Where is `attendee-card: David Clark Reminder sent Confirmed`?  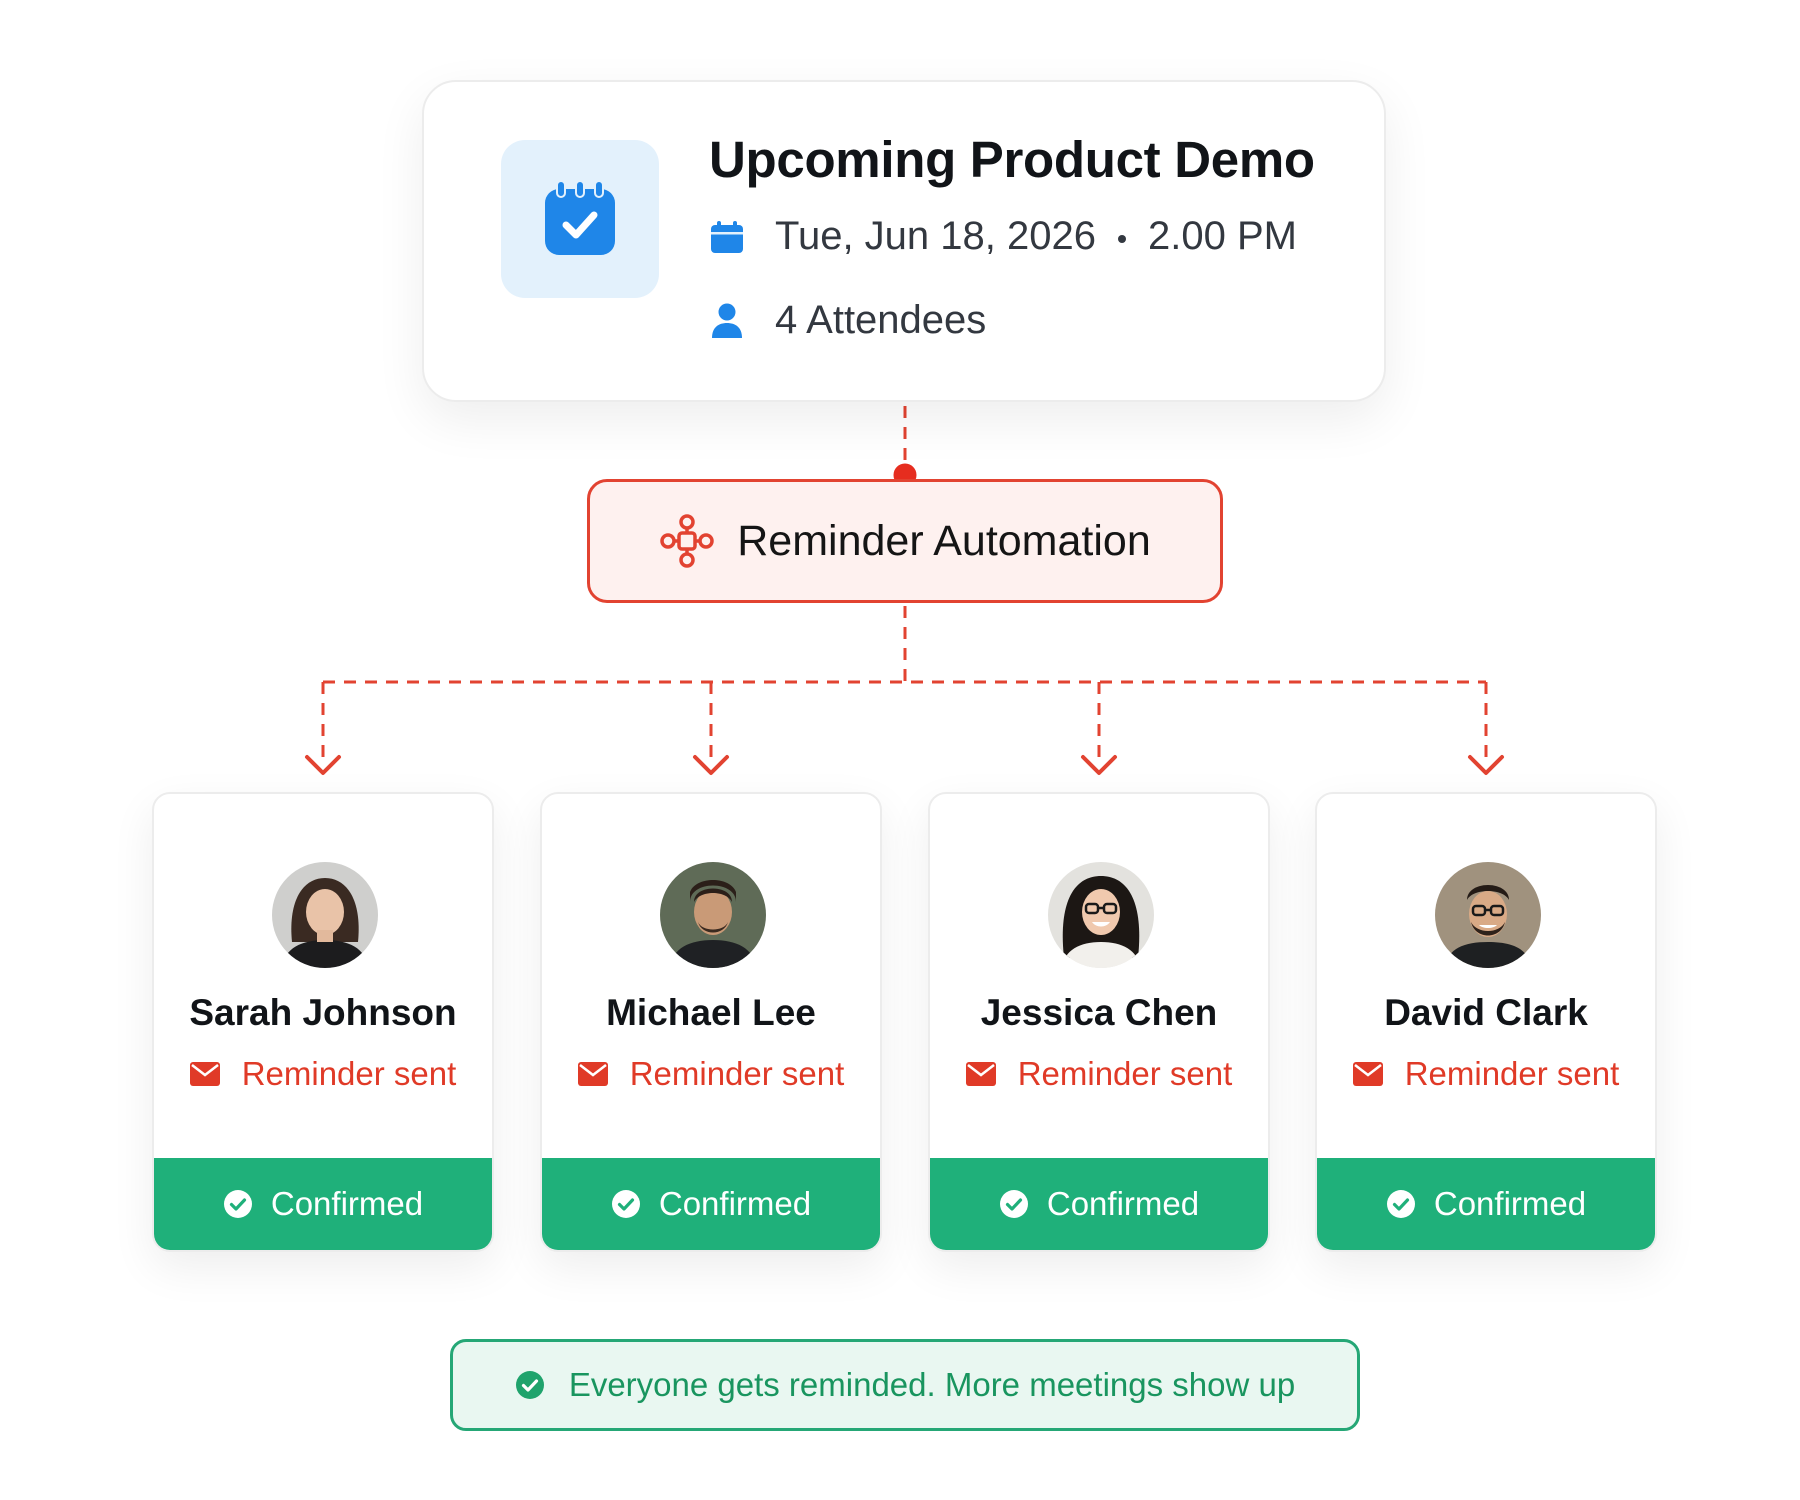
attendee-card: David Clark Reminder sent Confirmed is located at coordinates (1486, 1022).